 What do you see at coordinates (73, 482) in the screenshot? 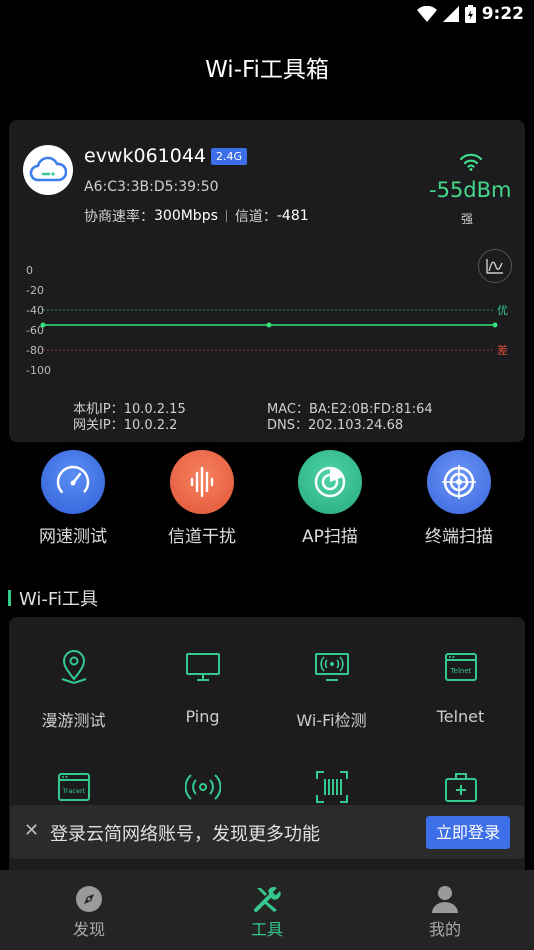
I see `speedometer-icon` at bounding box center [73, 482].